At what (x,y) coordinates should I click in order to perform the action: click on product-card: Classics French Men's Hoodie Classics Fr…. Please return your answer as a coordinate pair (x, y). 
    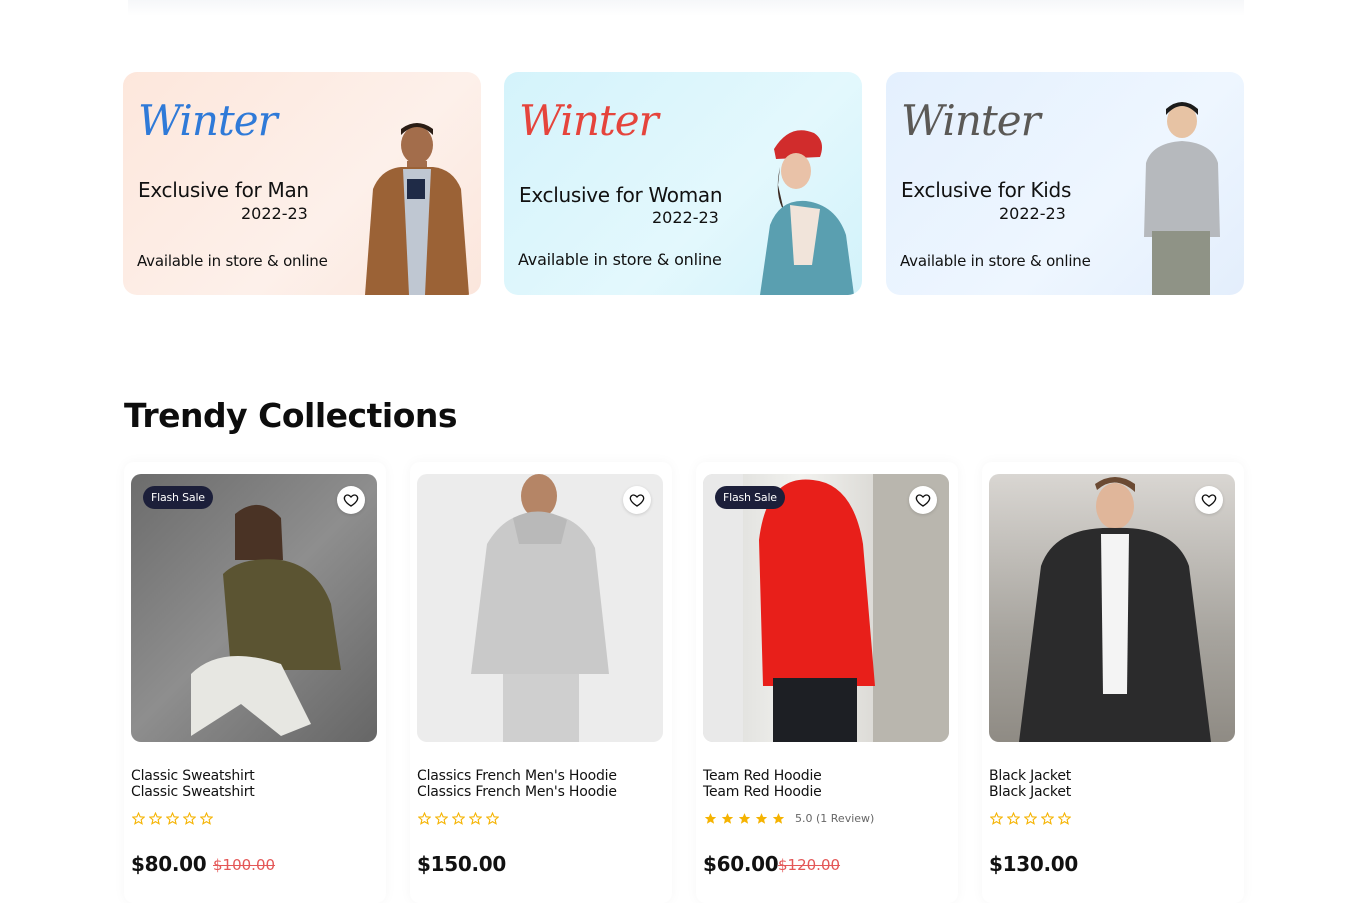
    Looking at the image, I should click on (541, 682).